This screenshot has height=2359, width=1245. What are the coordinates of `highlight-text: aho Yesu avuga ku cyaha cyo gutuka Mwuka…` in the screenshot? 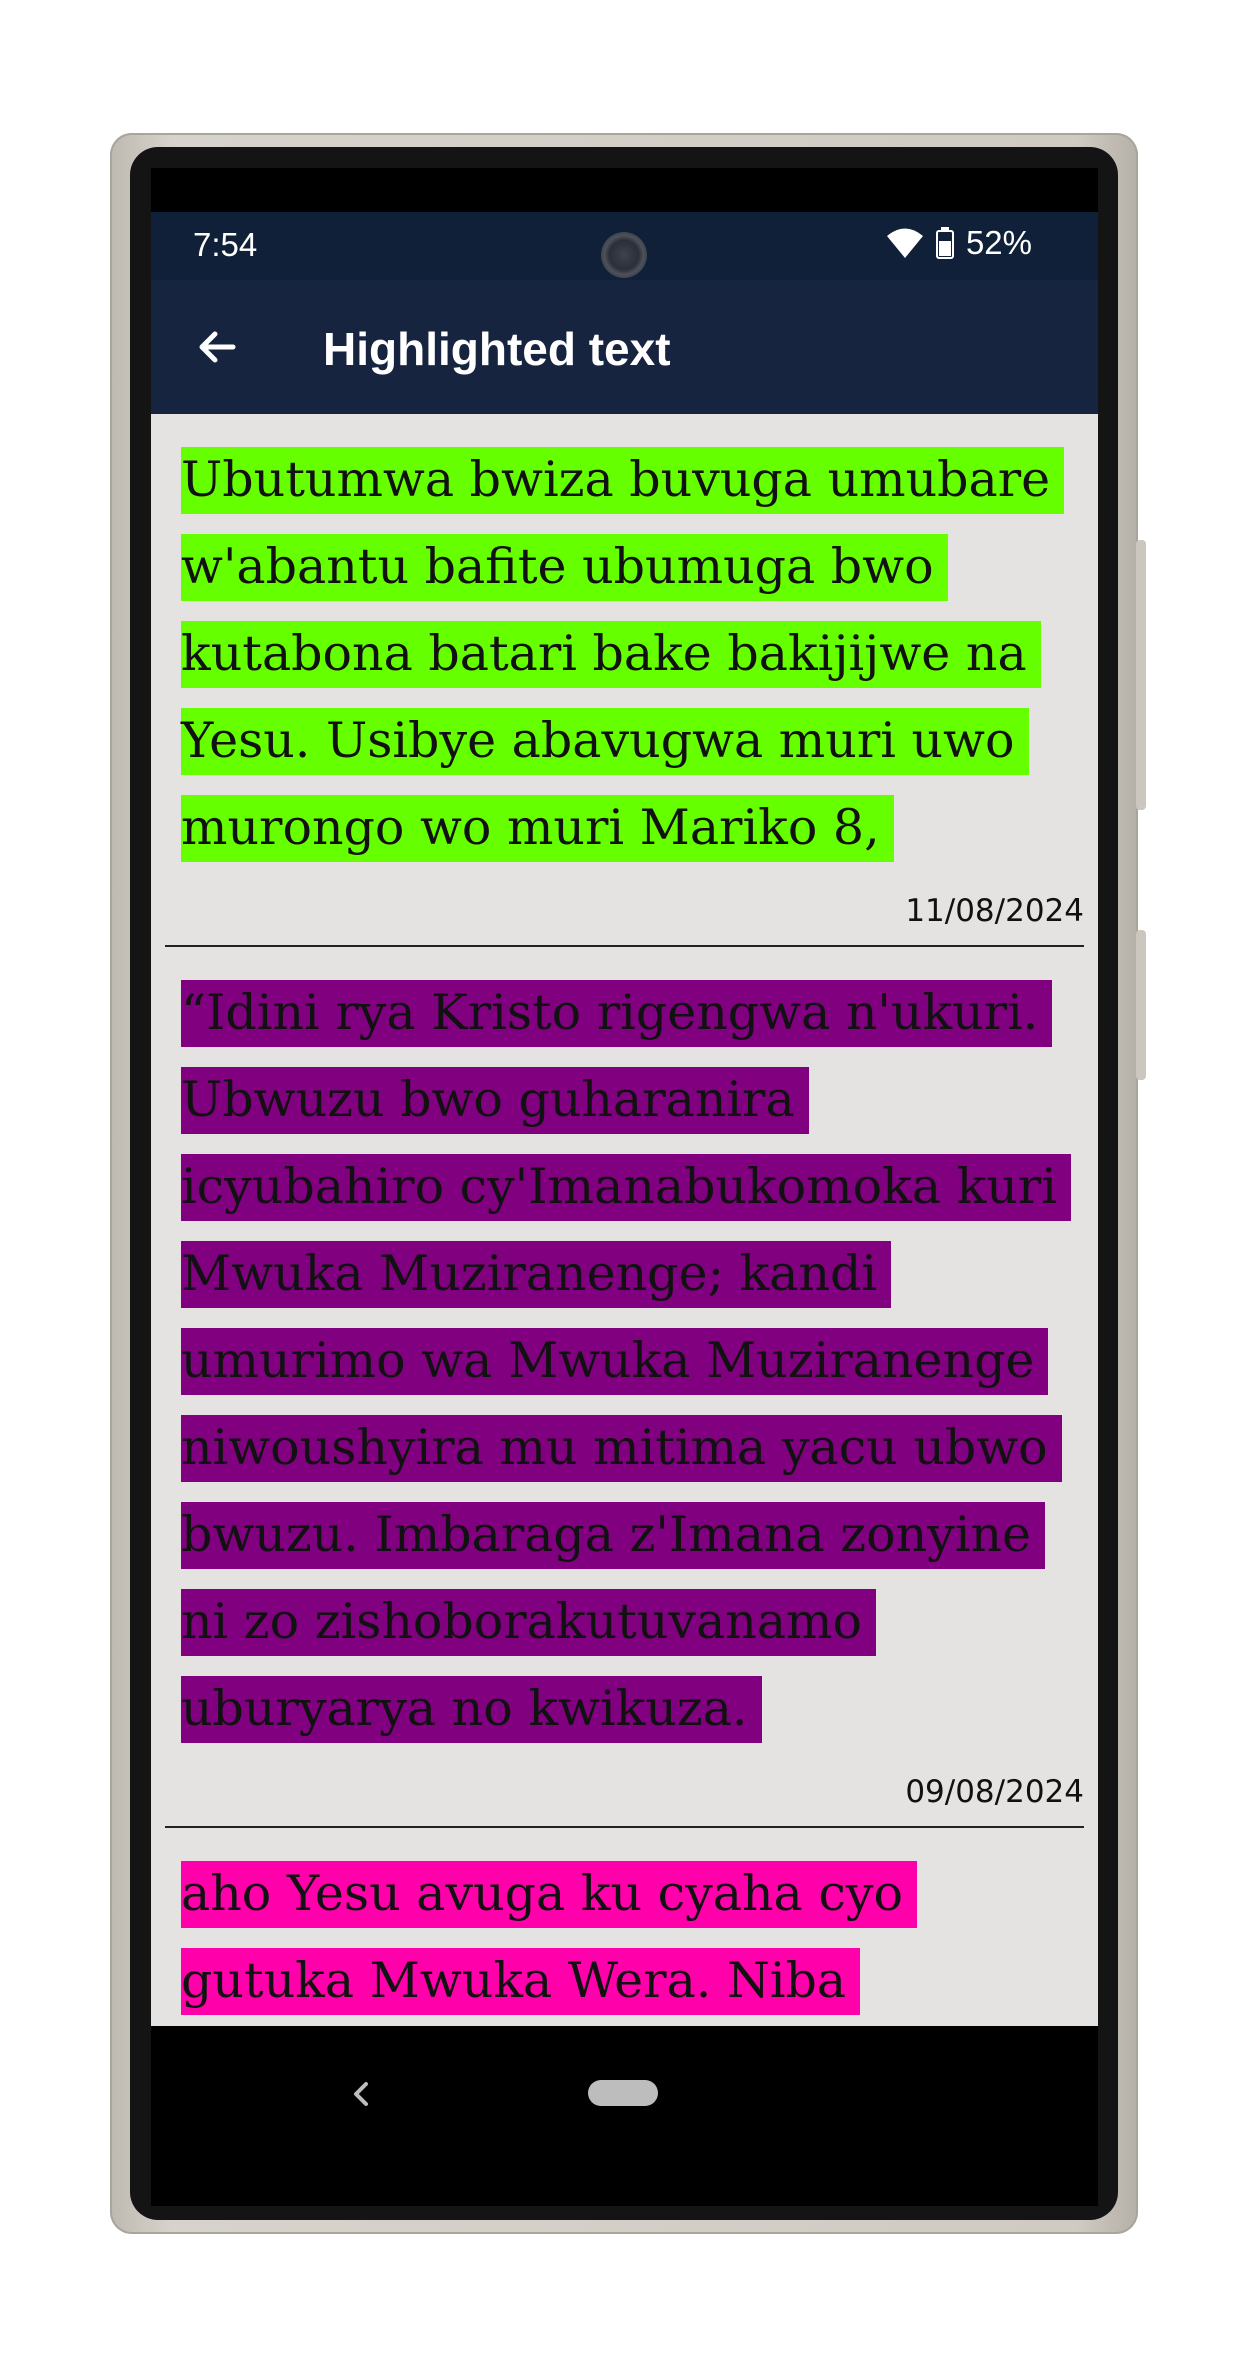 It's located at (624, 1927).